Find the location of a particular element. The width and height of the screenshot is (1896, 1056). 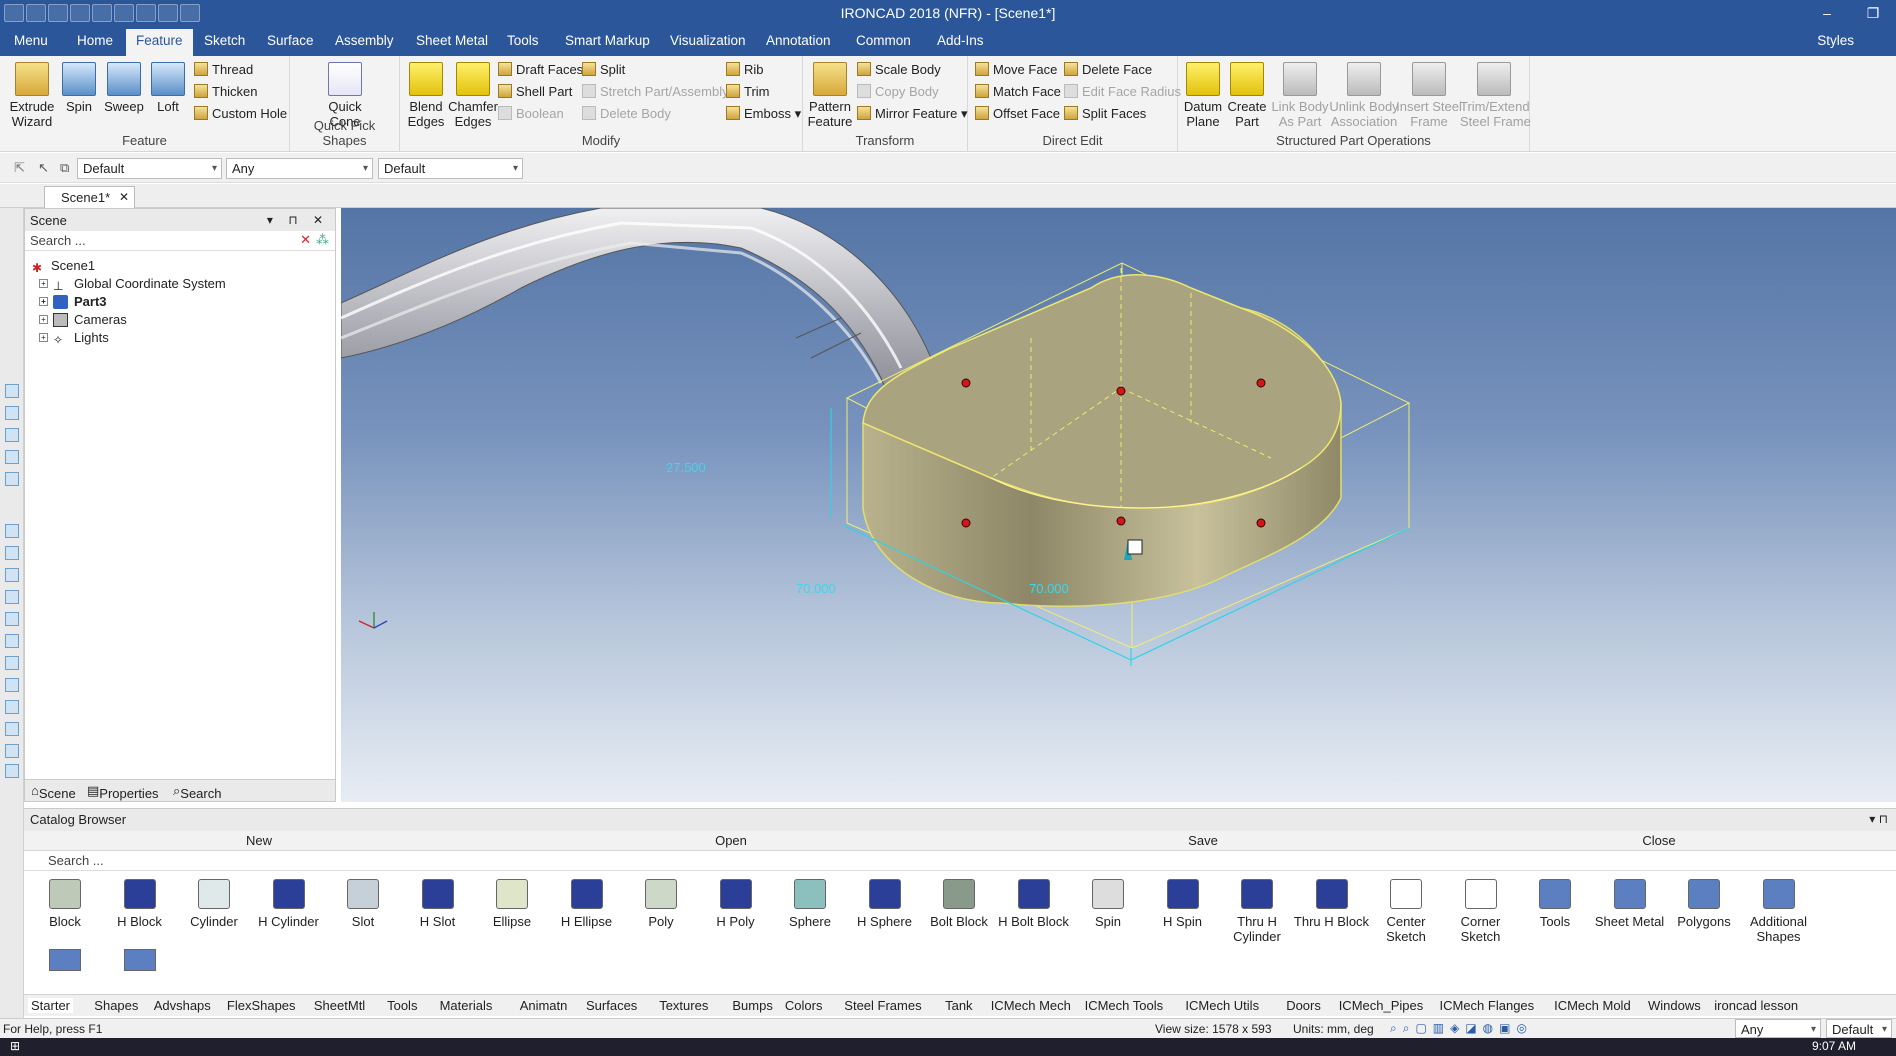

split-faces-button: Split Faces is located at coordinates (1105, 114).